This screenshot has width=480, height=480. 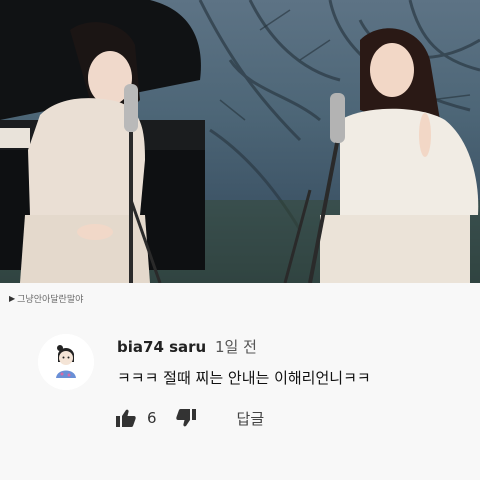 I want to click on avatar, so click(x=66, y=362).